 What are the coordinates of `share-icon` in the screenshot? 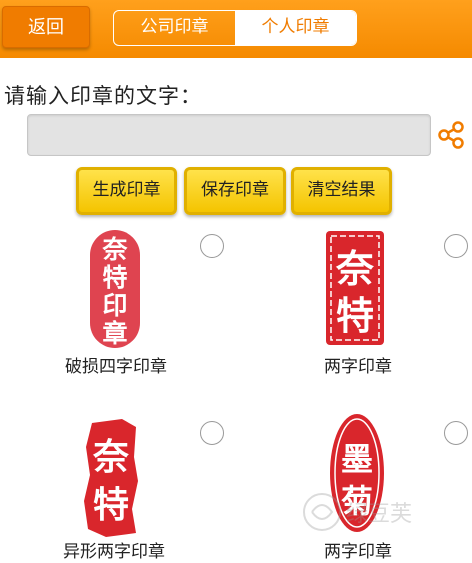 It's located at (451, 135).